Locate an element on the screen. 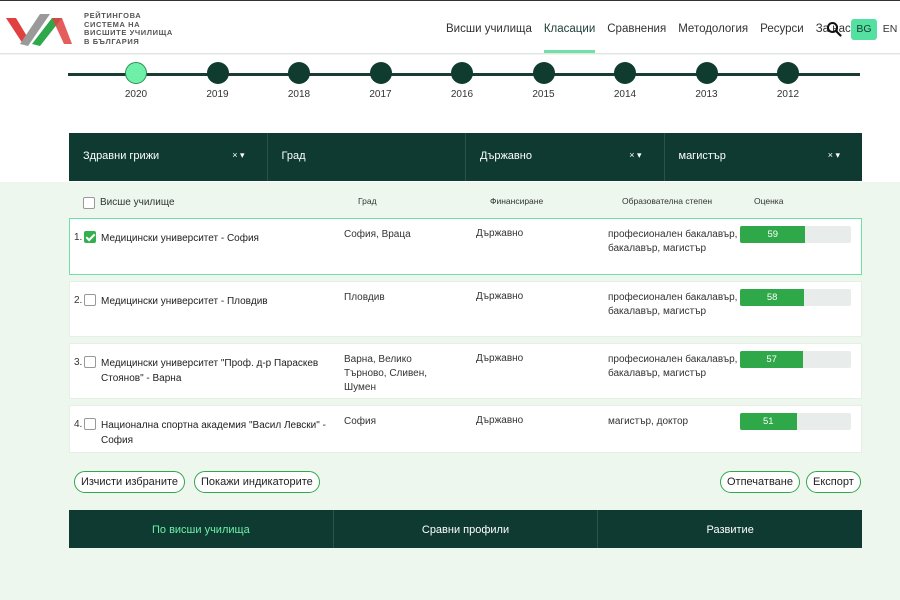 The height and width of the screenshot is (600, 900). filter-label: Държавно is located at coordinates (506, 156).